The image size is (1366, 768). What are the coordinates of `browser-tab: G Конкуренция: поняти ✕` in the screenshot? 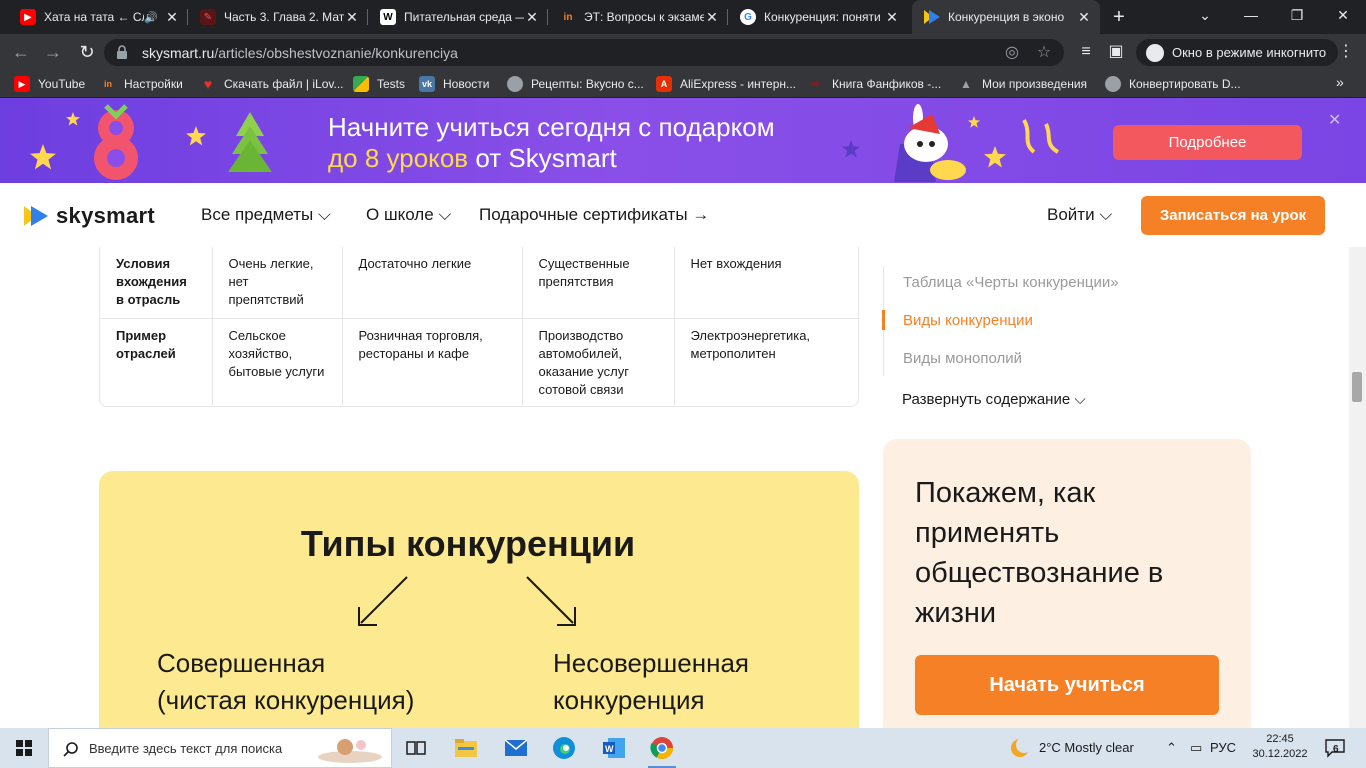 It's located at (818, 17).